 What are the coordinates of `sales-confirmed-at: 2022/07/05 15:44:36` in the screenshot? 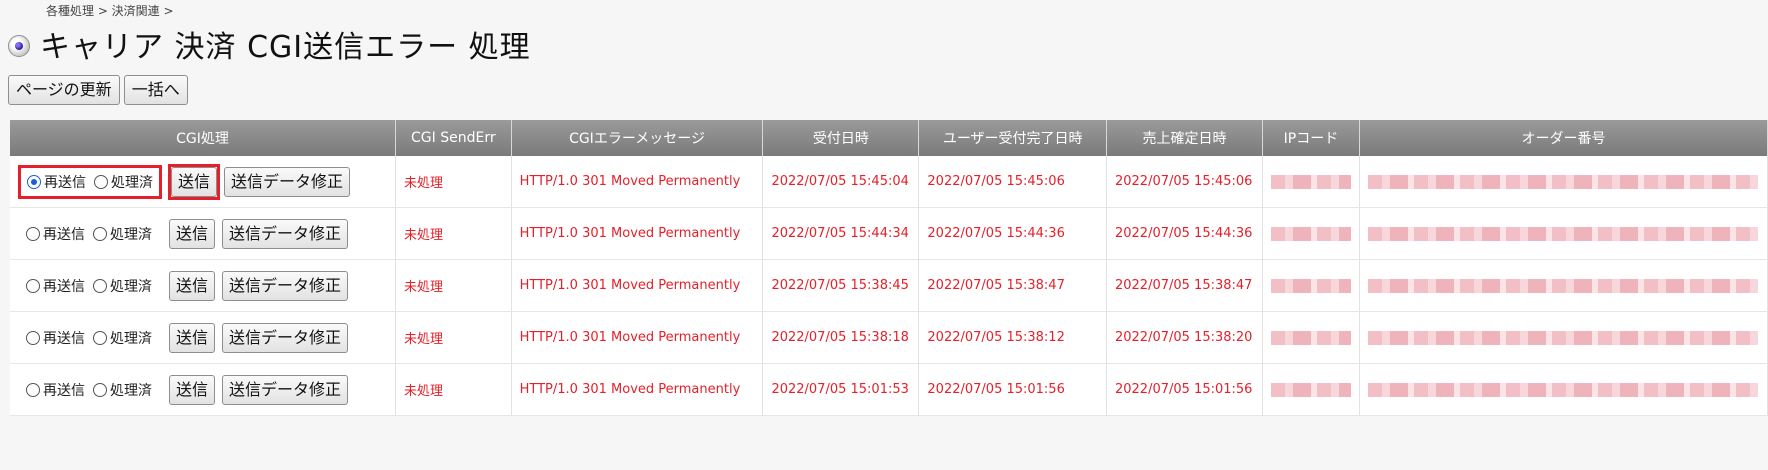 It's located at (1184, 233).